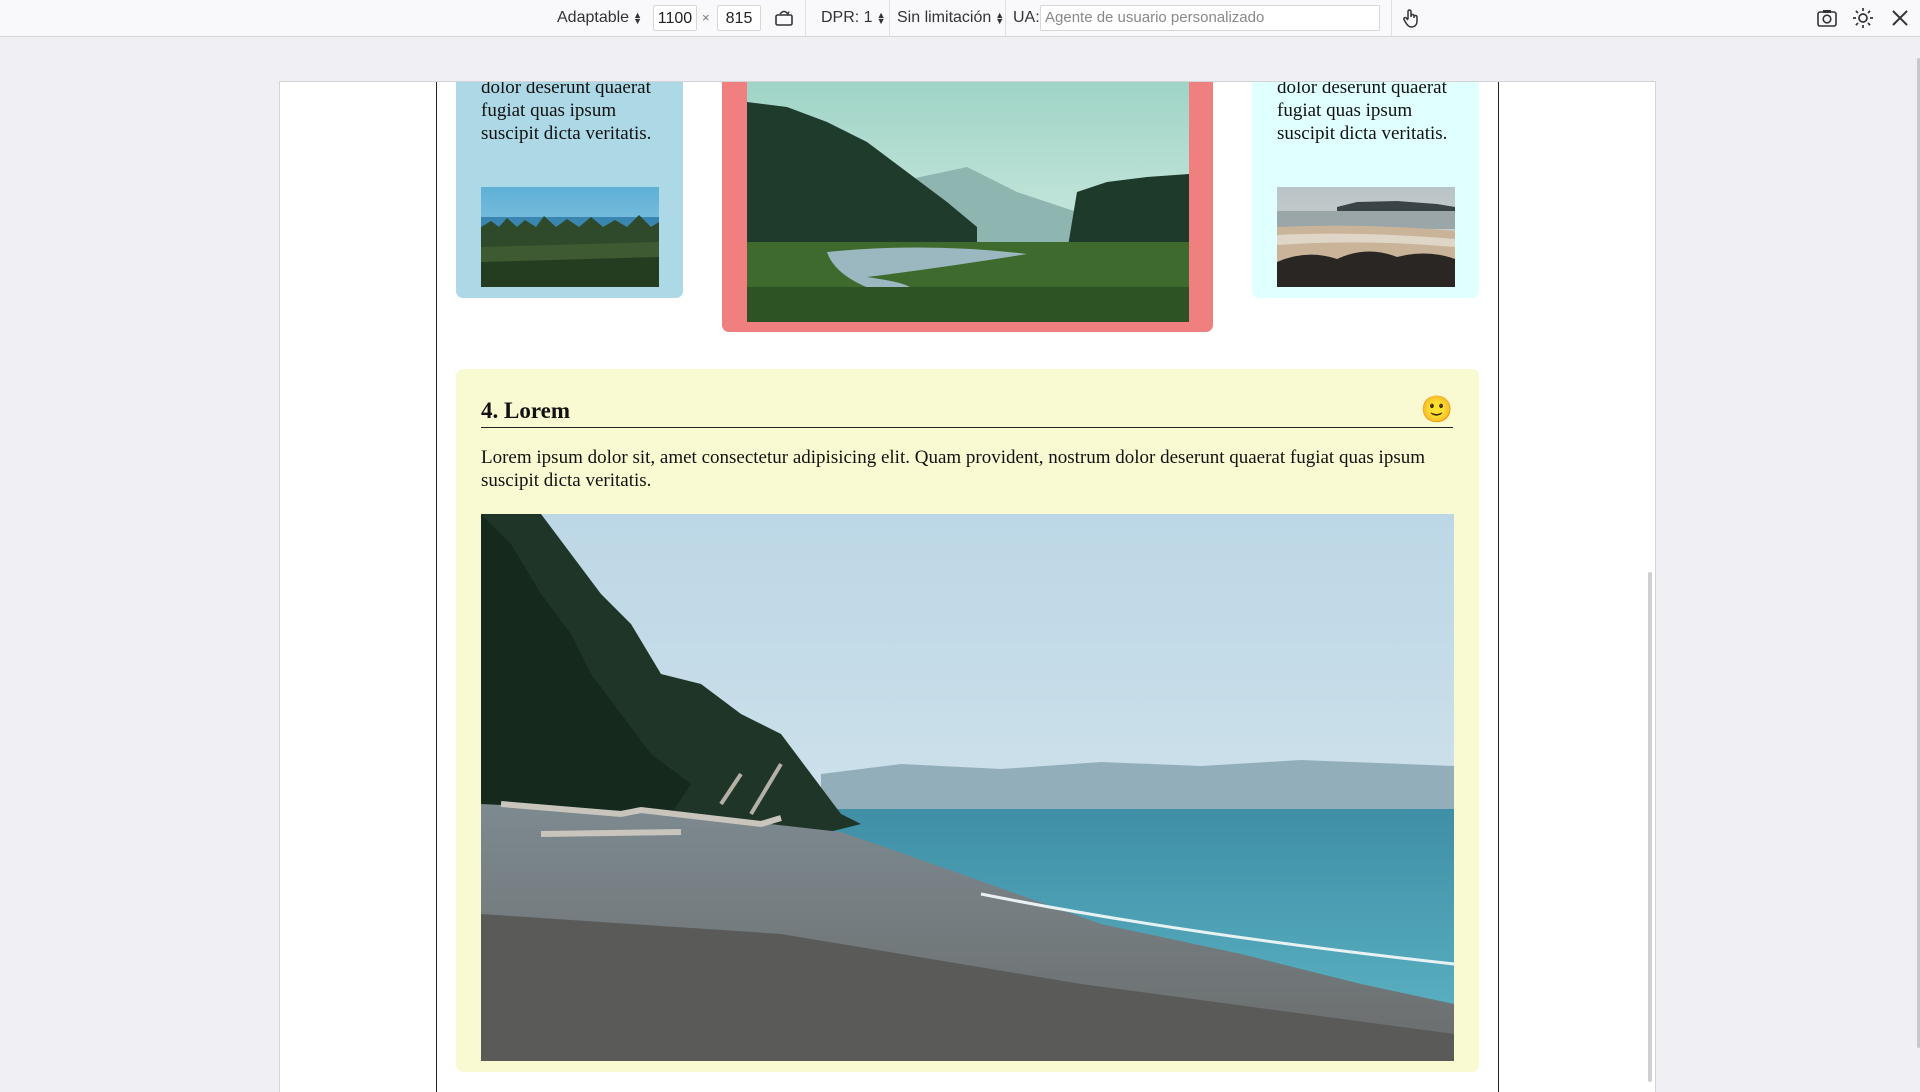 Image resolution: width=1920 pixels, height=1092 pixels. Describe the element at coordinates (526, 410) in the screenshot. I see `section-title: 4. Lorem` at that location.